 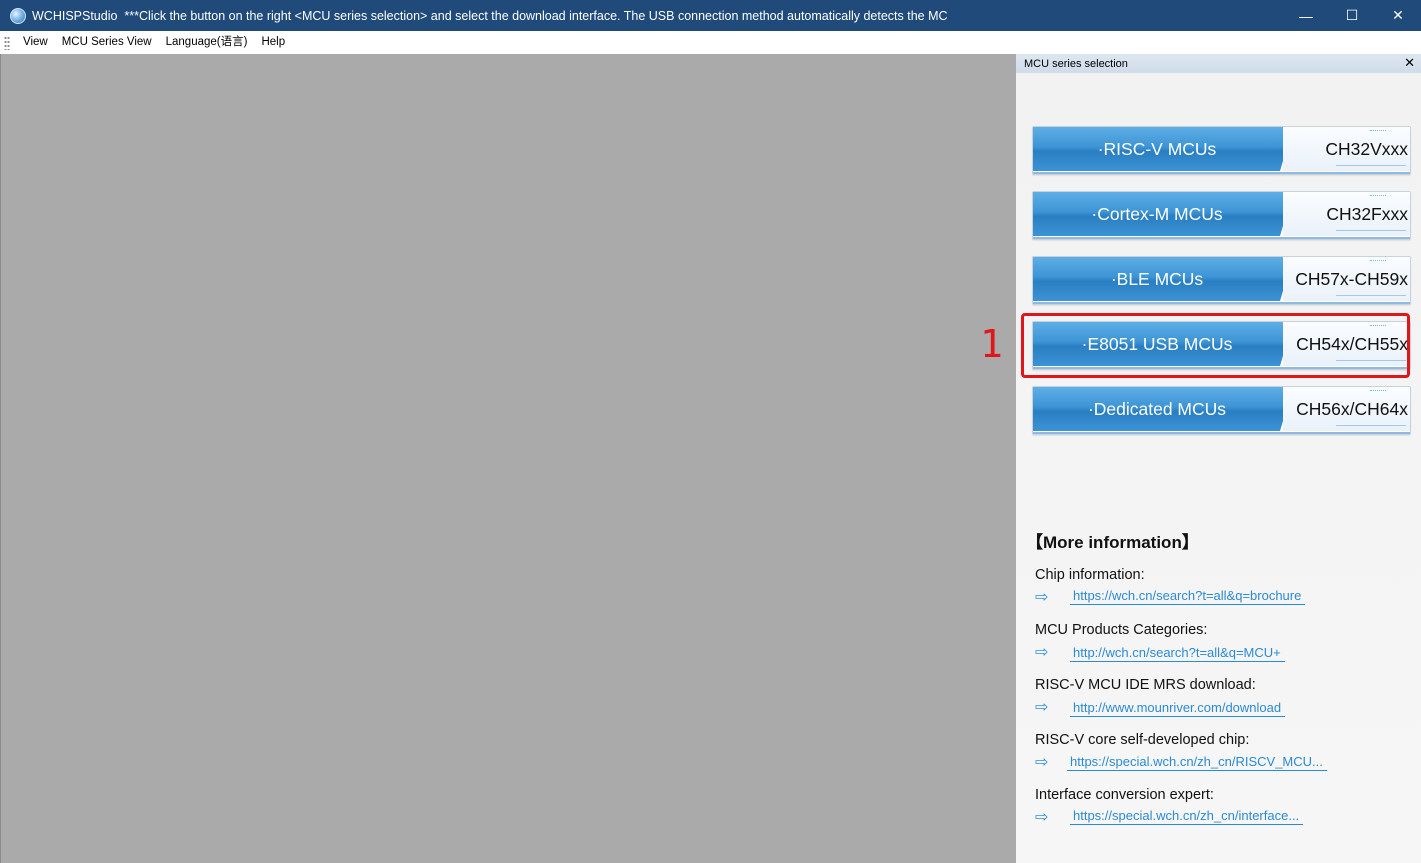 I want to click on link-mrs-download: http://www.mounriver.com/download, so click(x=1178, y=708).